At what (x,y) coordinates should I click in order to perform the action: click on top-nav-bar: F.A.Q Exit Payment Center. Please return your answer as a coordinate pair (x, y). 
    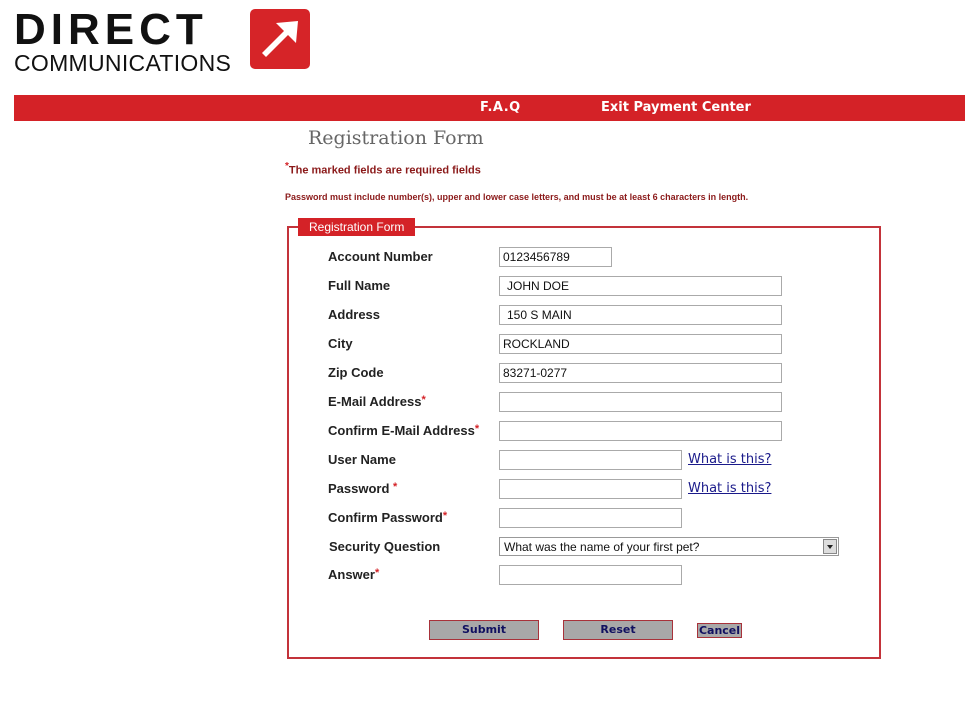
    Looking at the image, I should click on (489, 108).